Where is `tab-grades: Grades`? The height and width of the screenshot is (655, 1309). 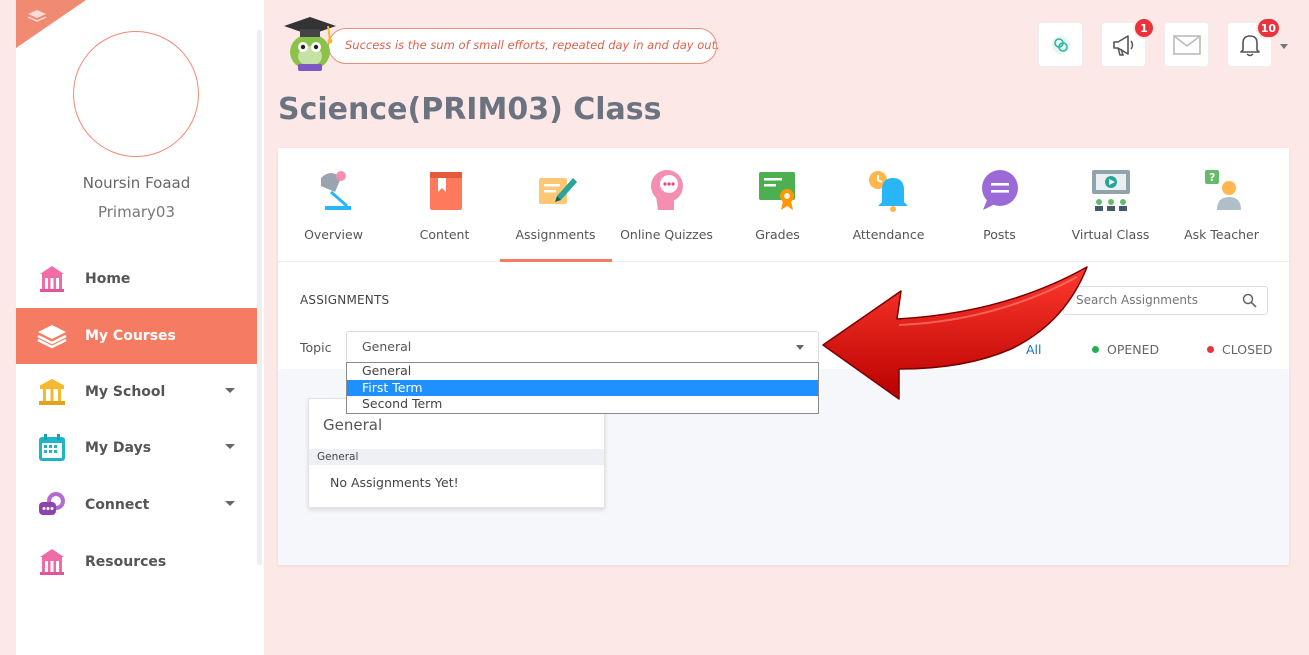 tab-grades: Grades is located at coordinates (777, 205).